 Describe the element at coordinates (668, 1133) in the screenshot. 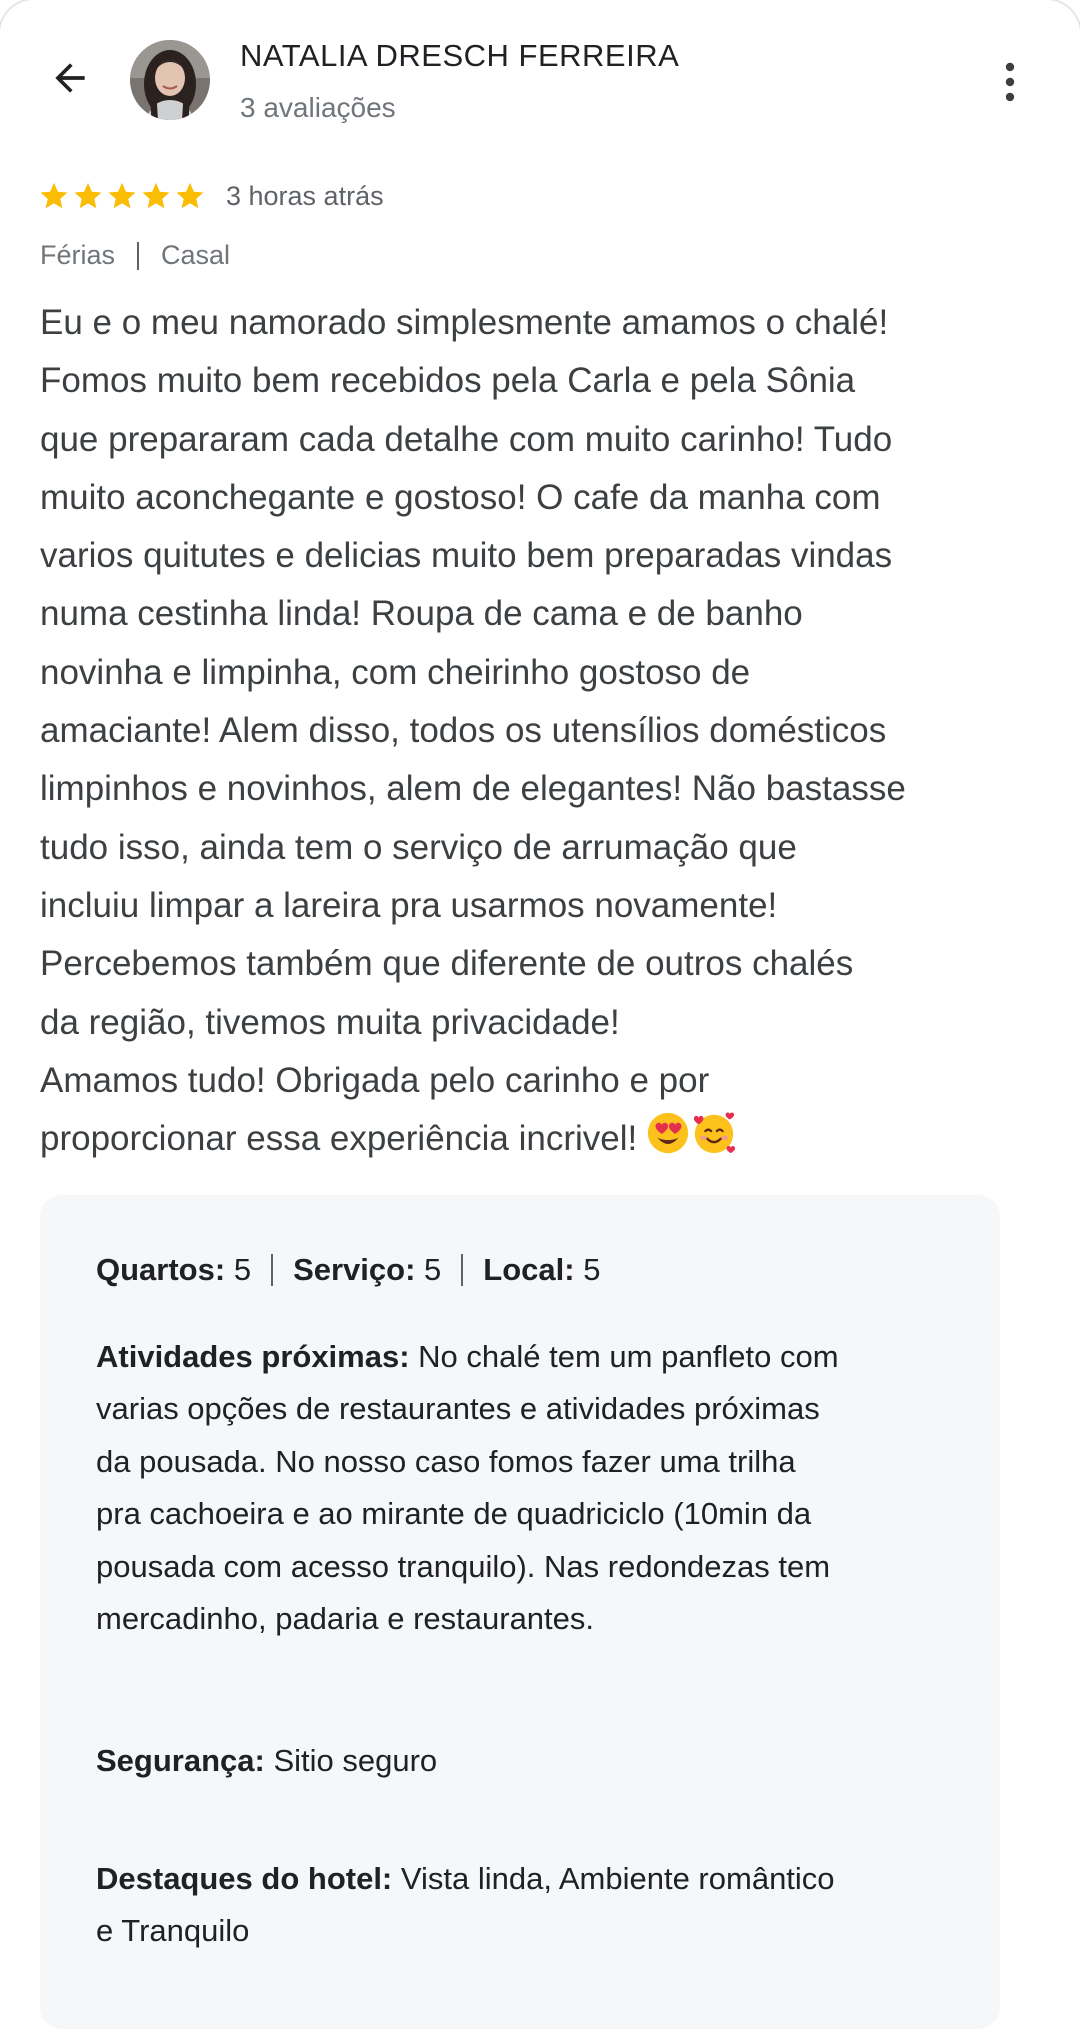

I see `heart-eyes-emoji-icon` at that location.